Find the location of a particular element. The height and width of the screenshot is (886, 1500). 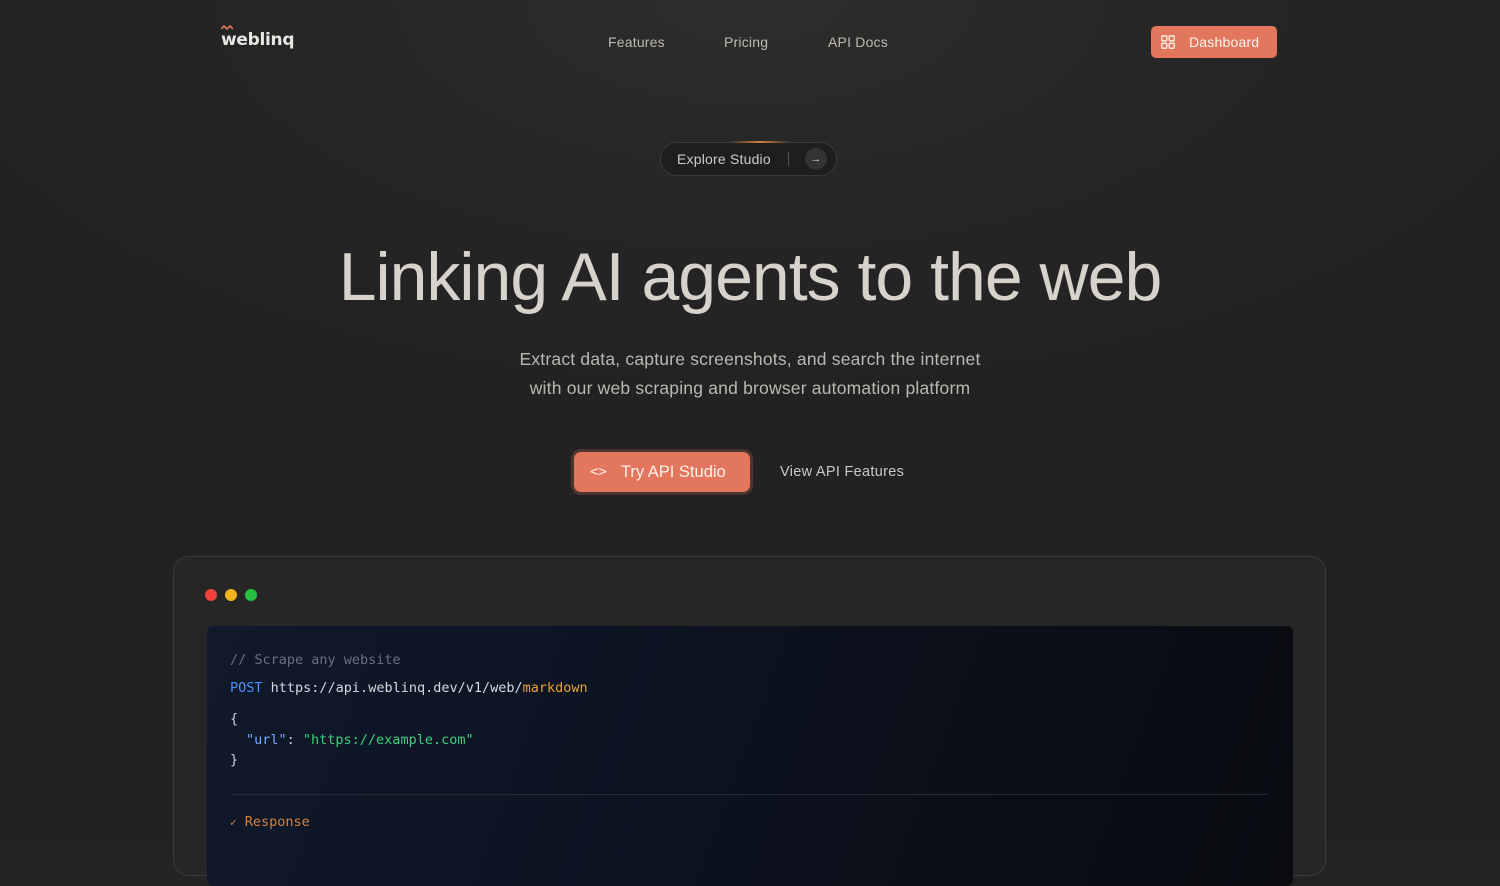

pill-divider is located at coordinates (788, 159).